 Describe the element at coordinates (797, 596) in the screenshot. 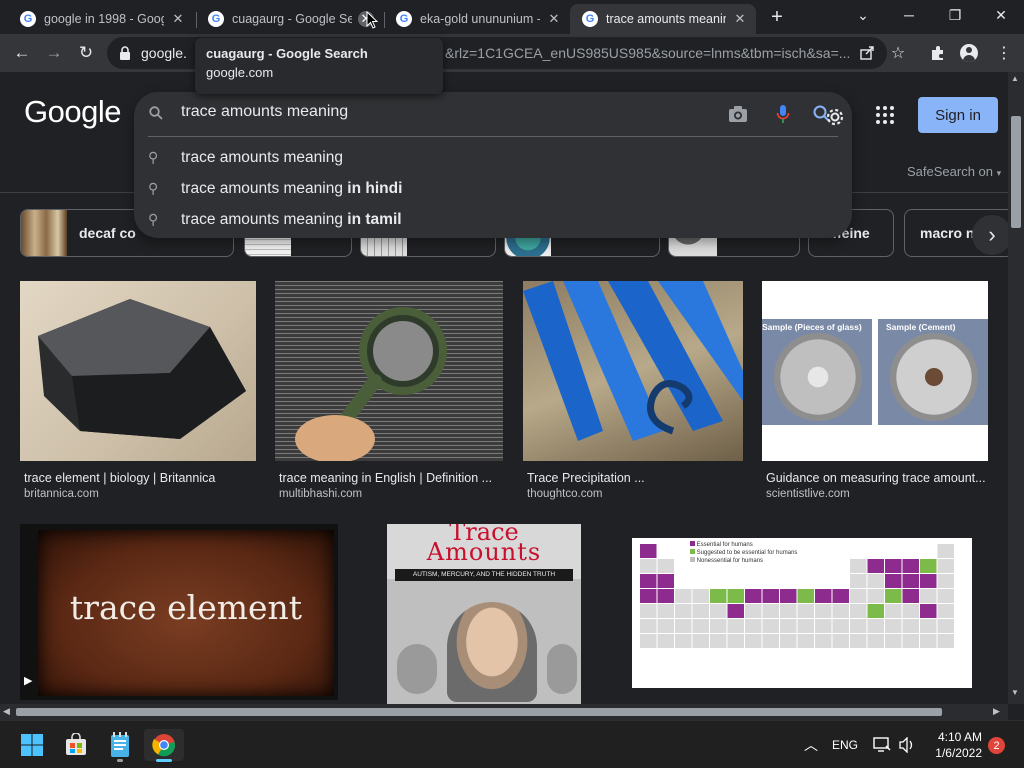

I see `periodic-table-graphic` at that location.